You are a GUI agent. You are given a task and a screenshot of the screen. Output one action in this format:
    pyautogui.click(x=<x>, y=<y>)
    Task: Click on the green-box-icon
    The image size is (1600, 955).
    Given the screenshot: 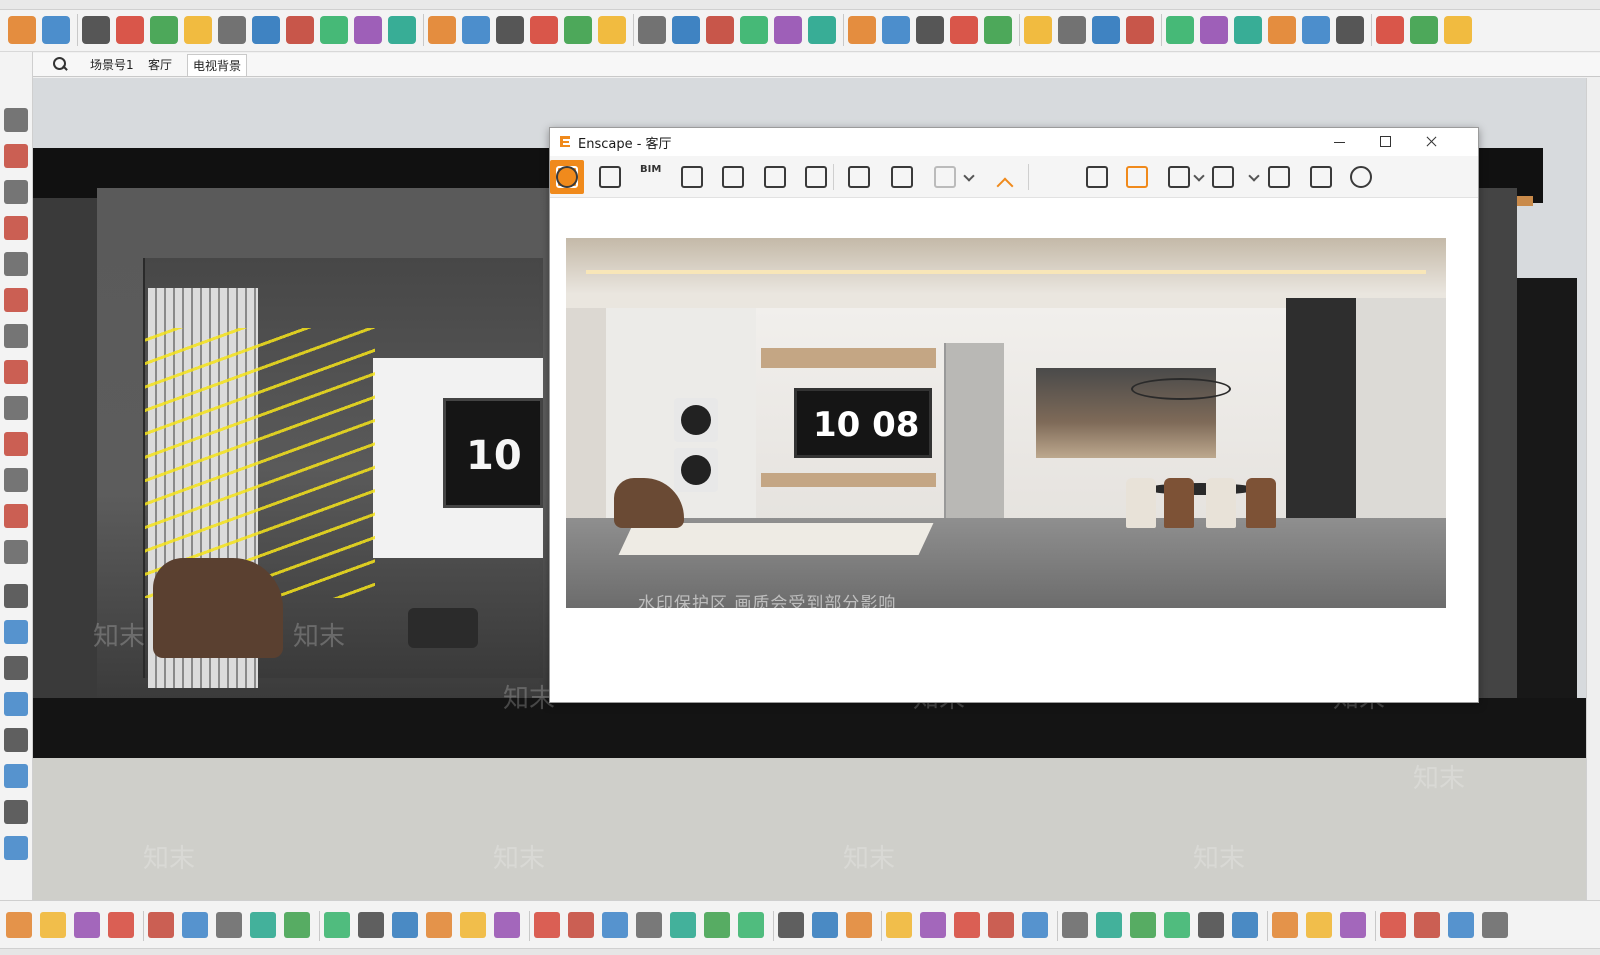 What is the action you would take?
    pyautogui.click(x=1427, y=925)
    